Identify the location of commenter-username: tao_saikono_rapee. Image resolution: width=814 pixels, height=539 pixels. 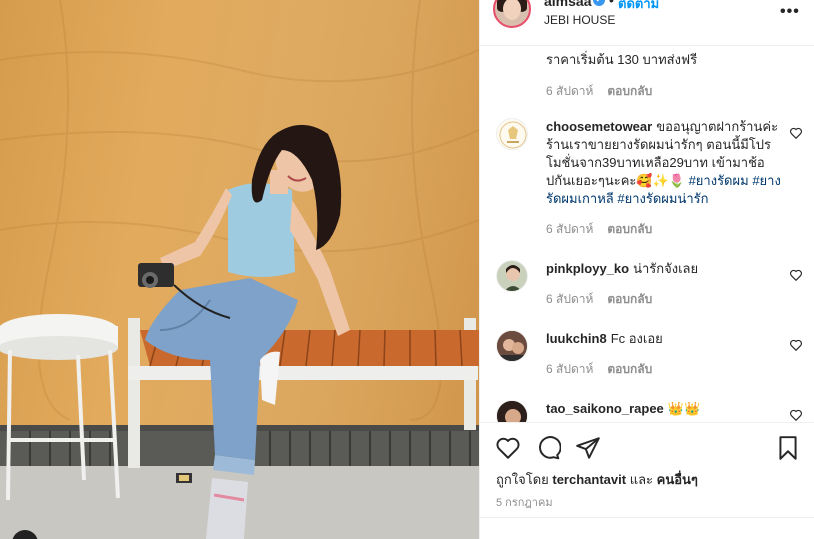
(605, 408).